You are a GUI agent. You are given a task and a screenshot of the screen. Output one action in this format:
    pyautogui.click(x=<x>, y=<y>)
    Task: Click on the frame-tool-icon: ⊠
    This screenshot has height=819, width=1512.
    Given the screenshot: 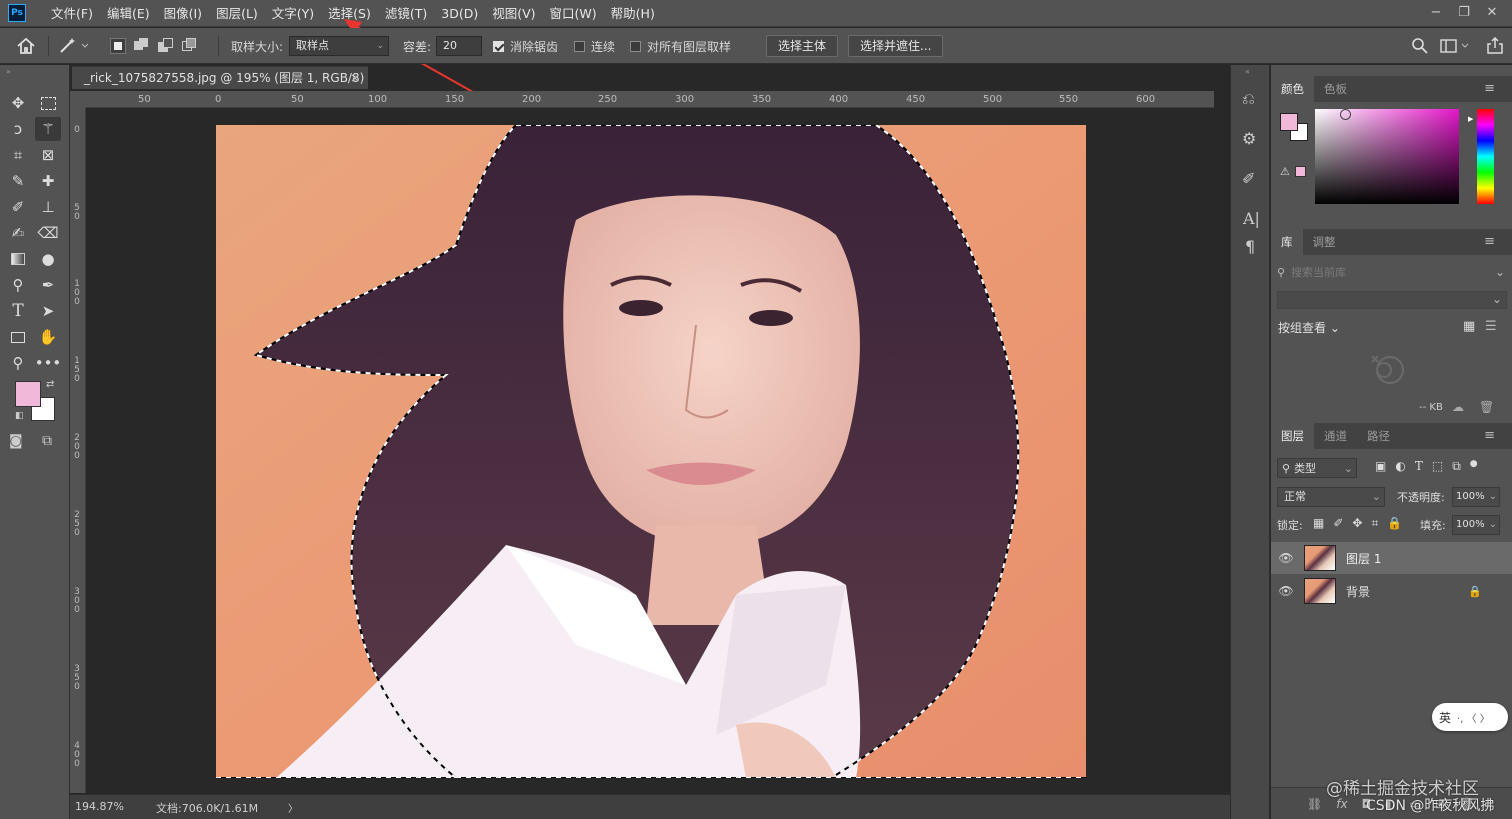 What is the action you would take?
    pyautogui.click(x=48, y=155)
    